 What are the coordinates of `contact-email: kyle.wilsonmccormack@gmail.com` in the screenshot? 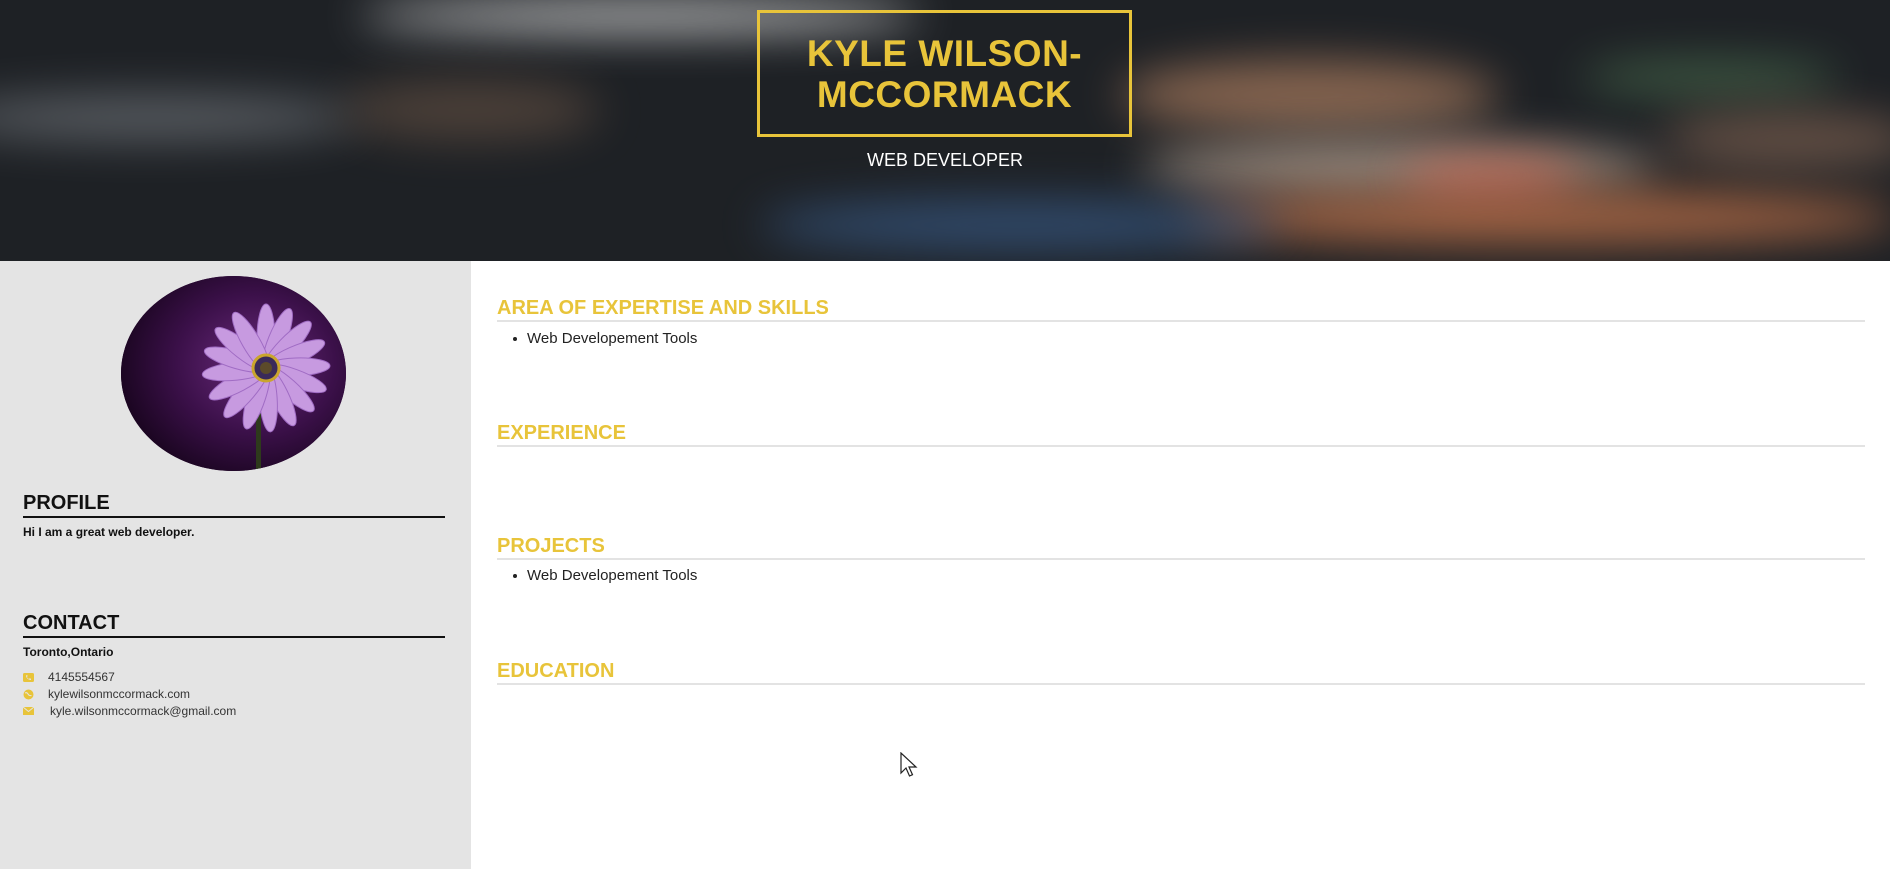 It's located at (129, 711).